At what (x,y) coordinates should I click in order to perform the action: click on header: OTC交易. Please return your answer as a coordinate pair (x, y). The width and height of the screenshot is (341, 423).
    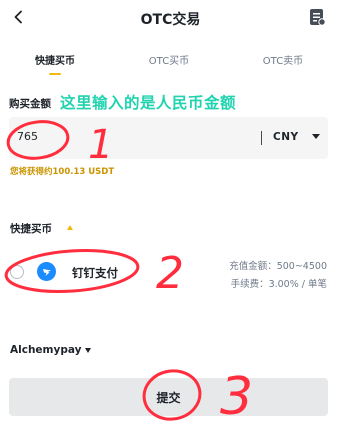
    Looking at the image, I should click on (170, 18).